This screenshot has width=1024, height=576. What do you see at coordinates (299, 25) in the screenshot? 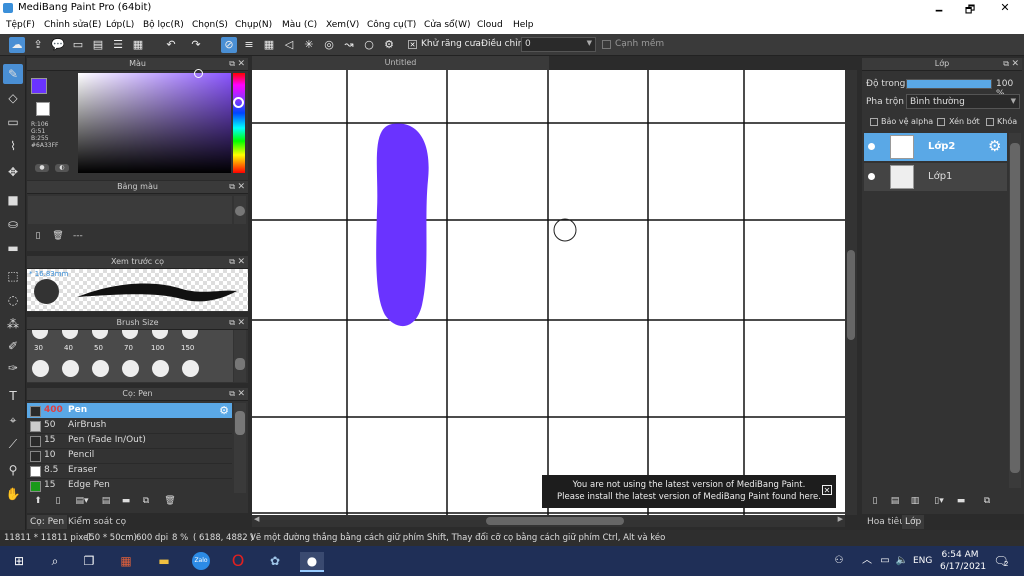
I see `menu-color: Màu (C)` at bounding box center [299, 25].